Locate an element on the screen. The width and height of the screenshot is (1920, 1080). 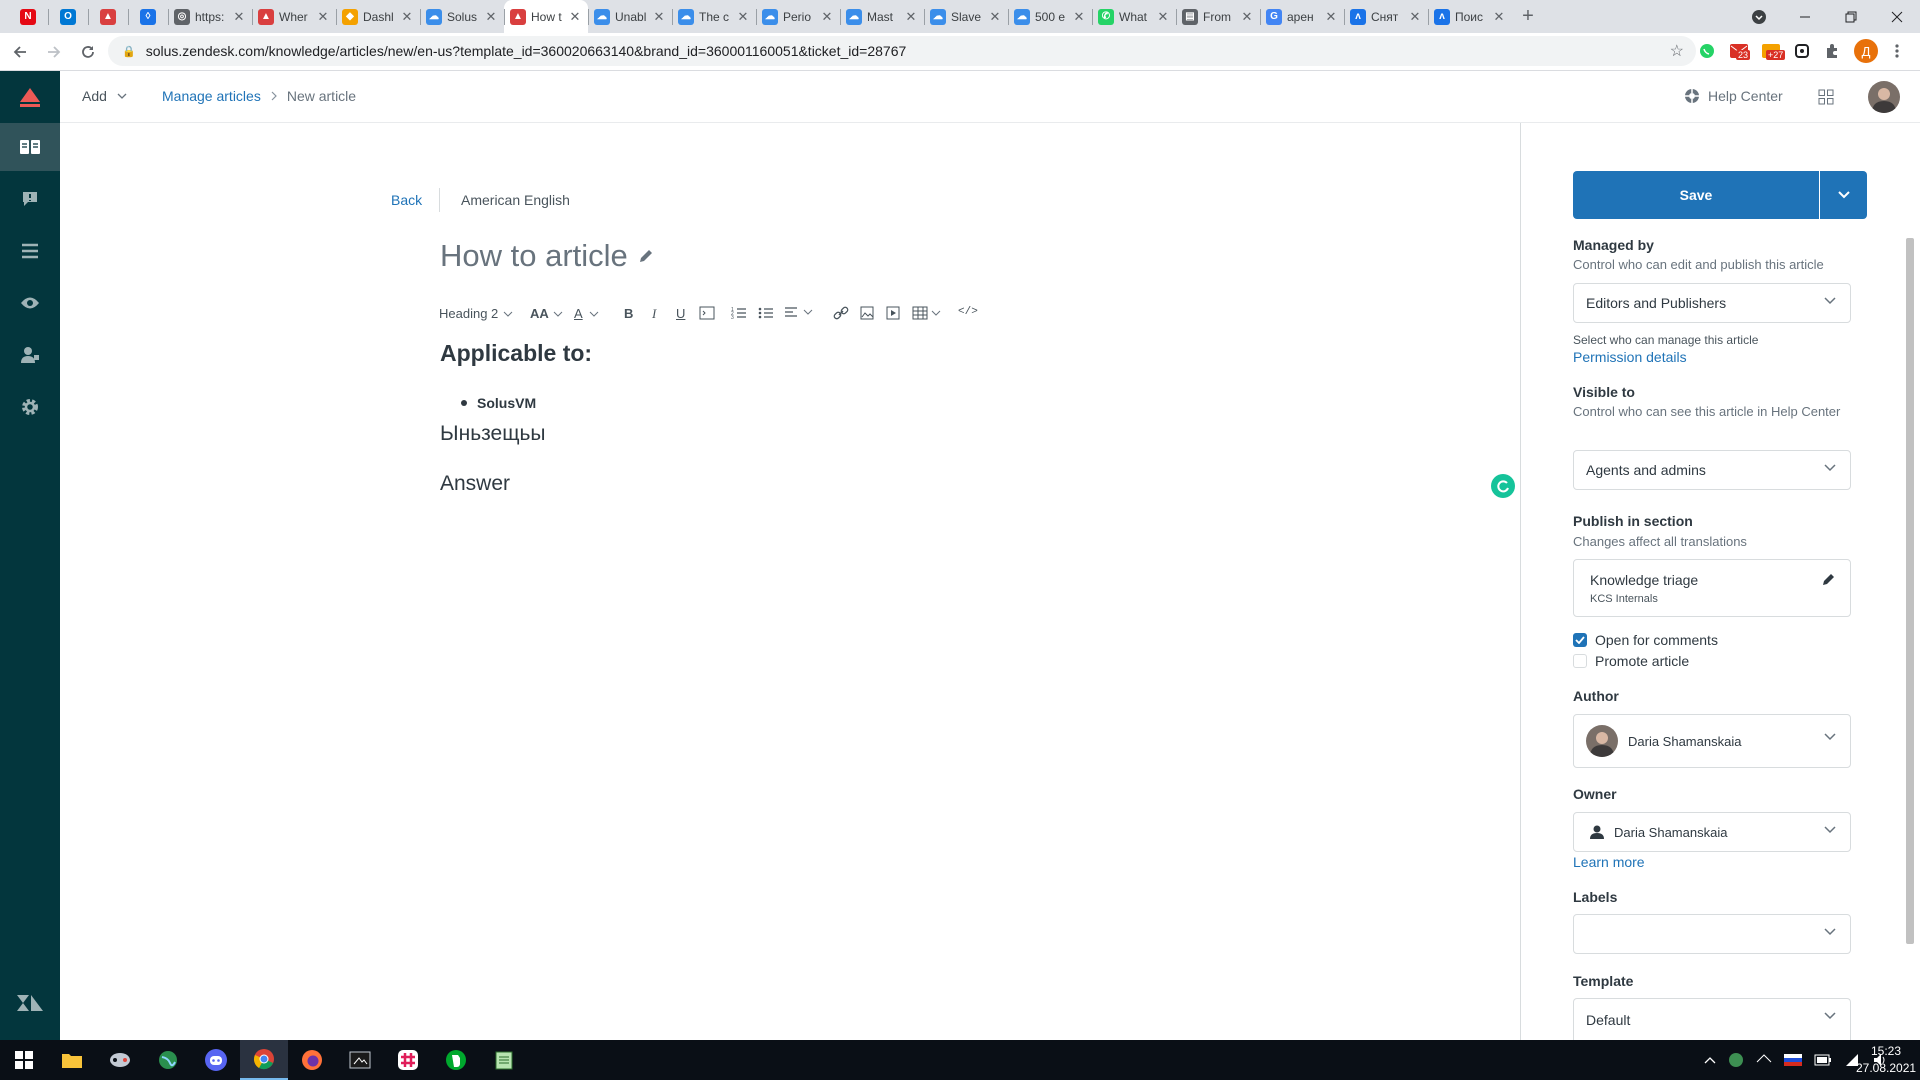
new-tab-button: + is located at coordinates (1528, 16).